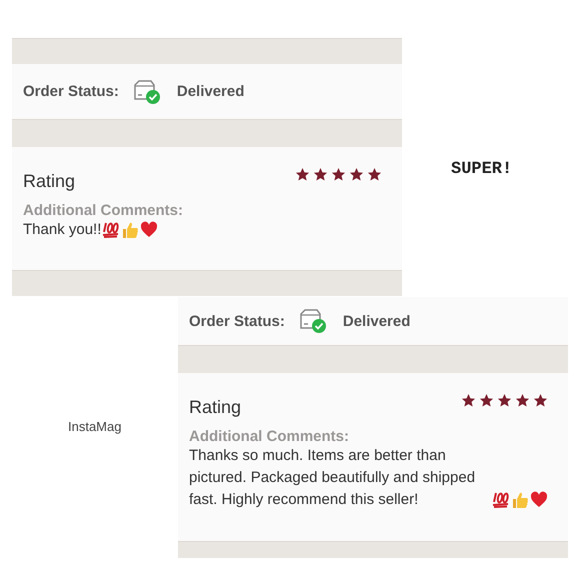 The width and height of the screenshot is (580, 580). What do you see at coordinates (332, 478) in the screenshot?
I see `comment-text: Thanks so much. Items are better than pictured. Packaged beautifully and shipped fast. Highly recommend this seller!` at bounding box center [332, 478].